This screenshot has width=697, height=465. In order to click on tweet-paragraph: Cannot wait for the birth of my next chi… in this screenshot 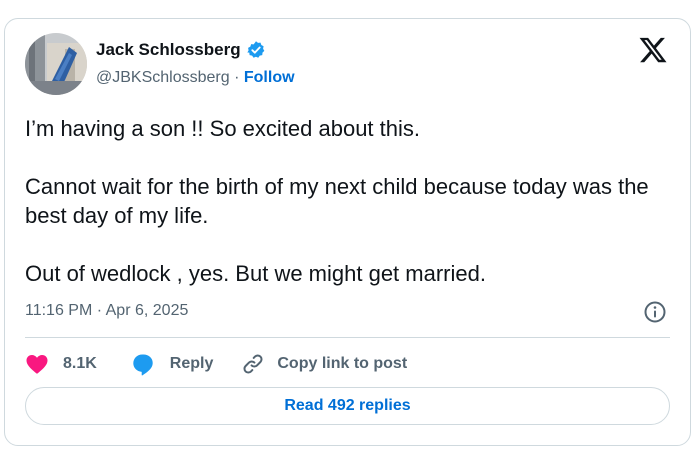, I will do `click(337, 201)`.